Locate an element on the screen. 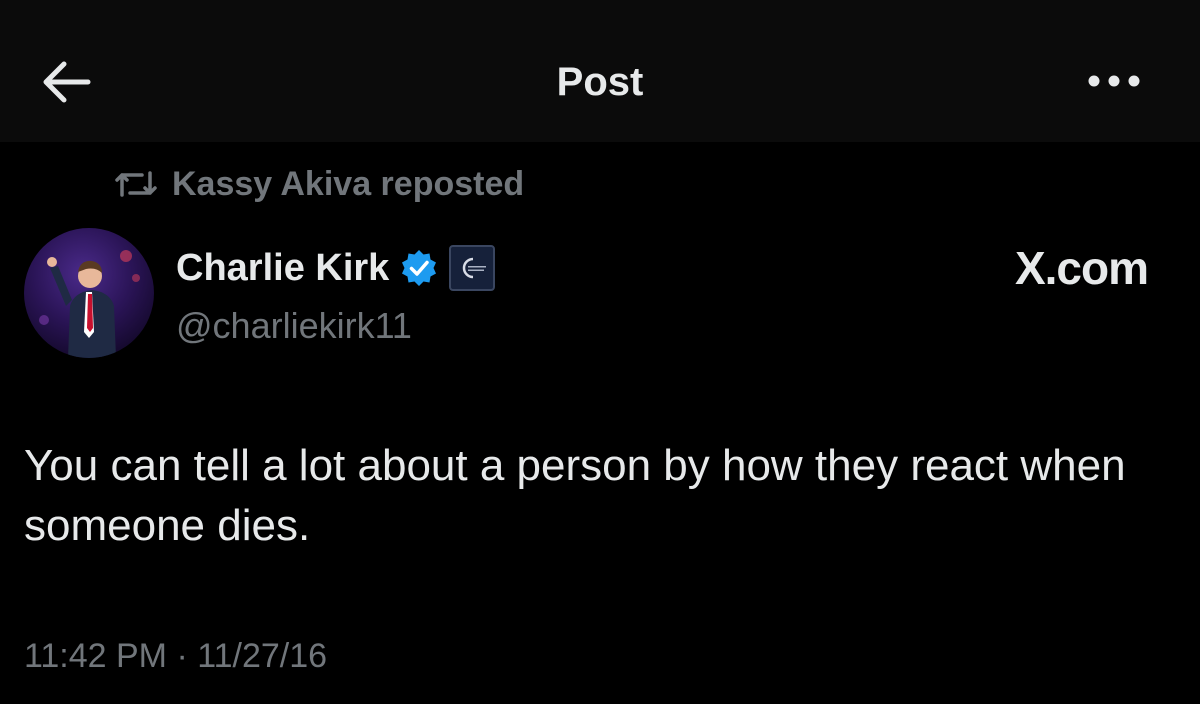 Image resolution: width=1200 pixels, height=704 pixels. post-timestamp: 11:42 PM · 11/27/16 is located at coordinates (175, 656).